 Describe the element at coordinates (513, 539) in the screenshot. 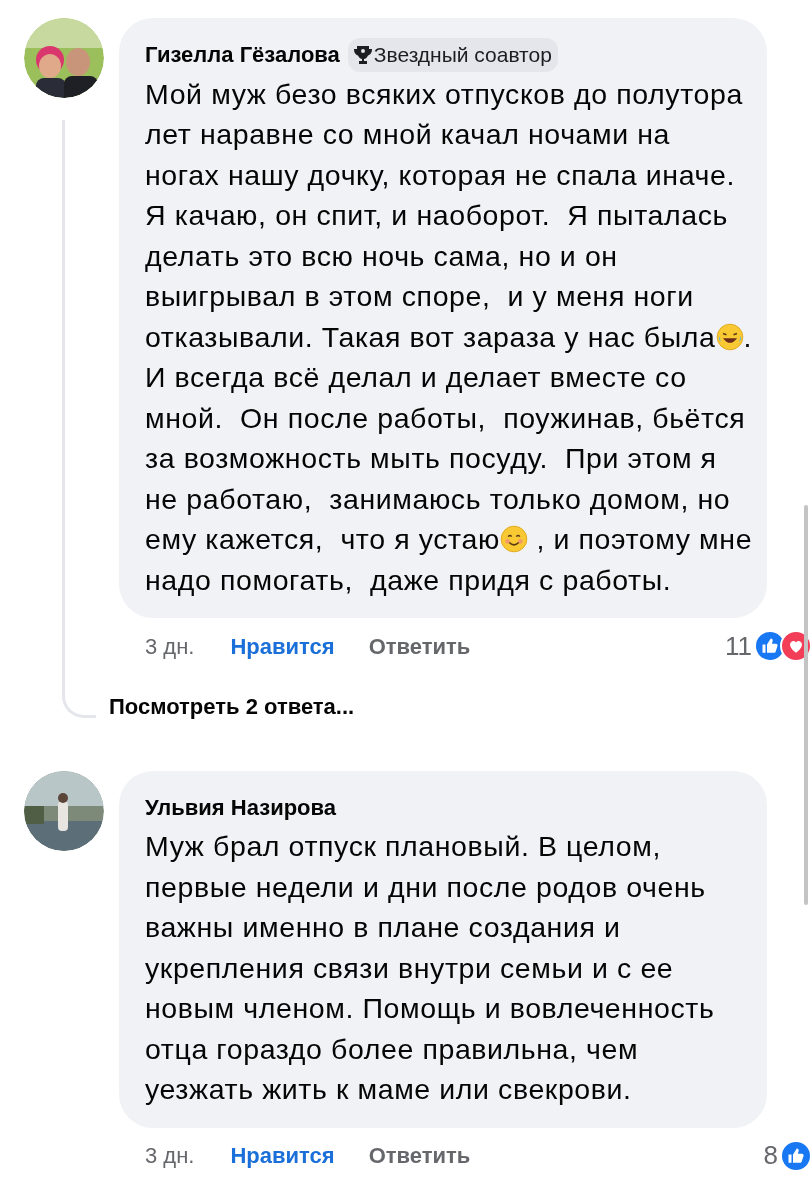

I see `smiling-emoji-icon` at that location.